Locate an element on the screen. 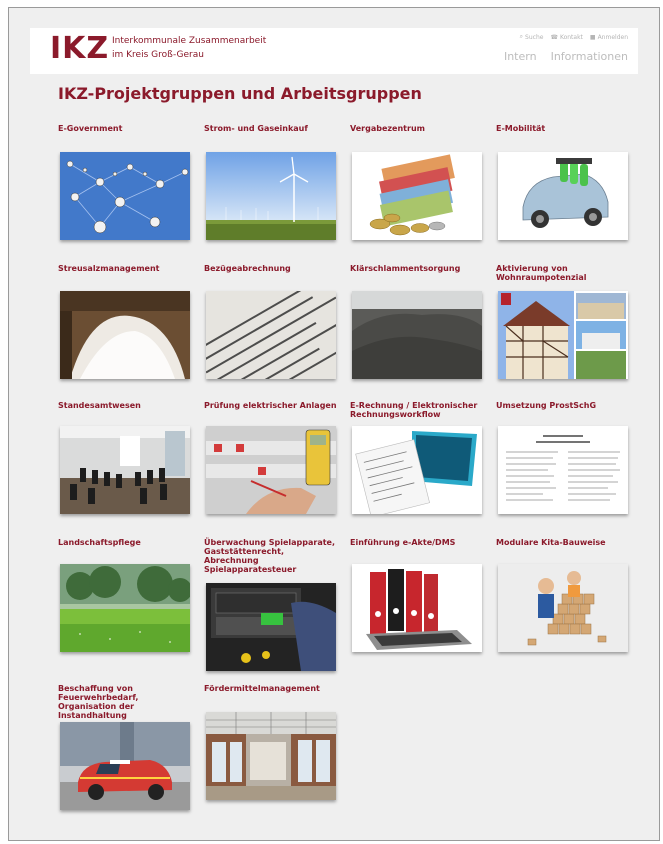  card-vergabezentrum: Vergabezentrum is located at coordinates (418, 182).